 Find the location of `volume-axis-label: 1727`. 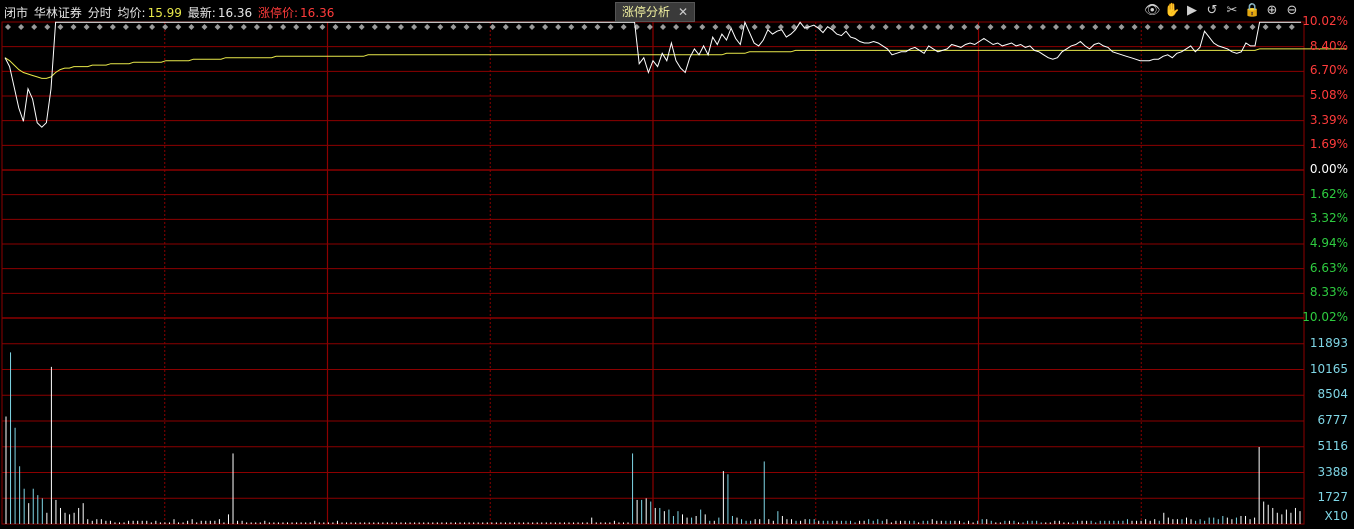

volume-axis-label: 1727 is located at coordinates (1332, 497).